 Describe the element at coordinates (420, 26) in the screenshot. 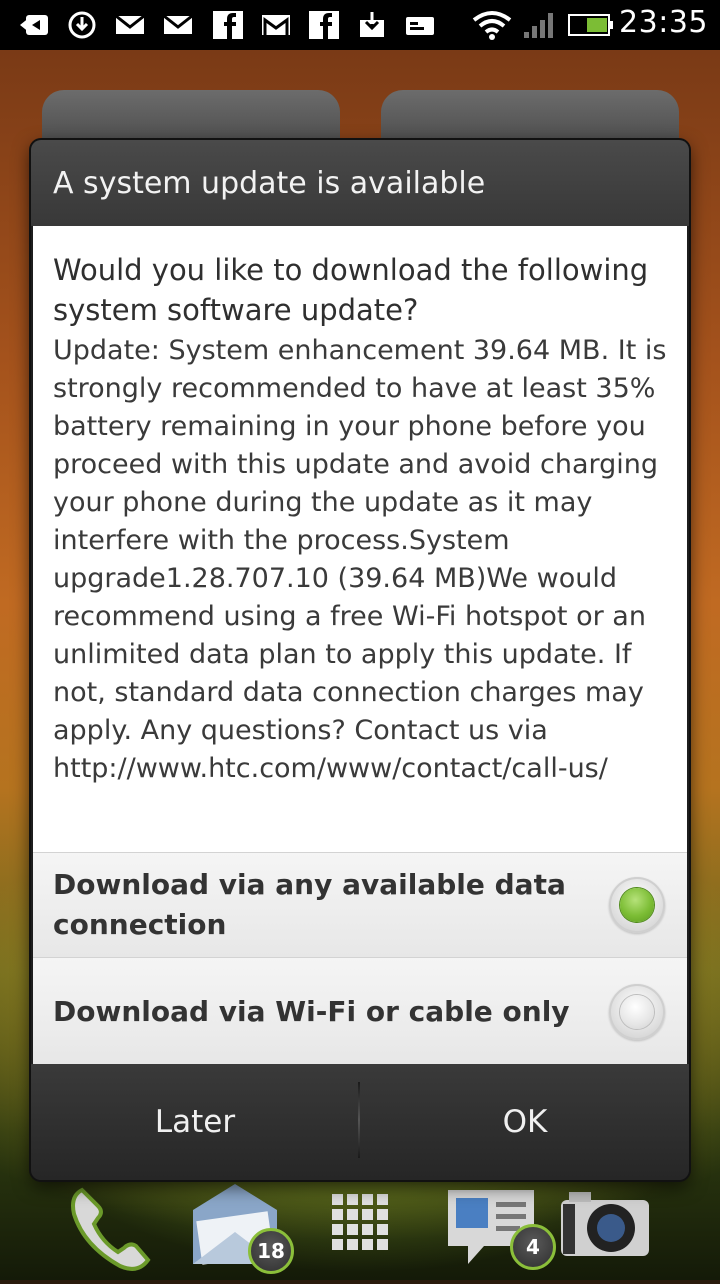

I see `sd-card-icon` at that location.